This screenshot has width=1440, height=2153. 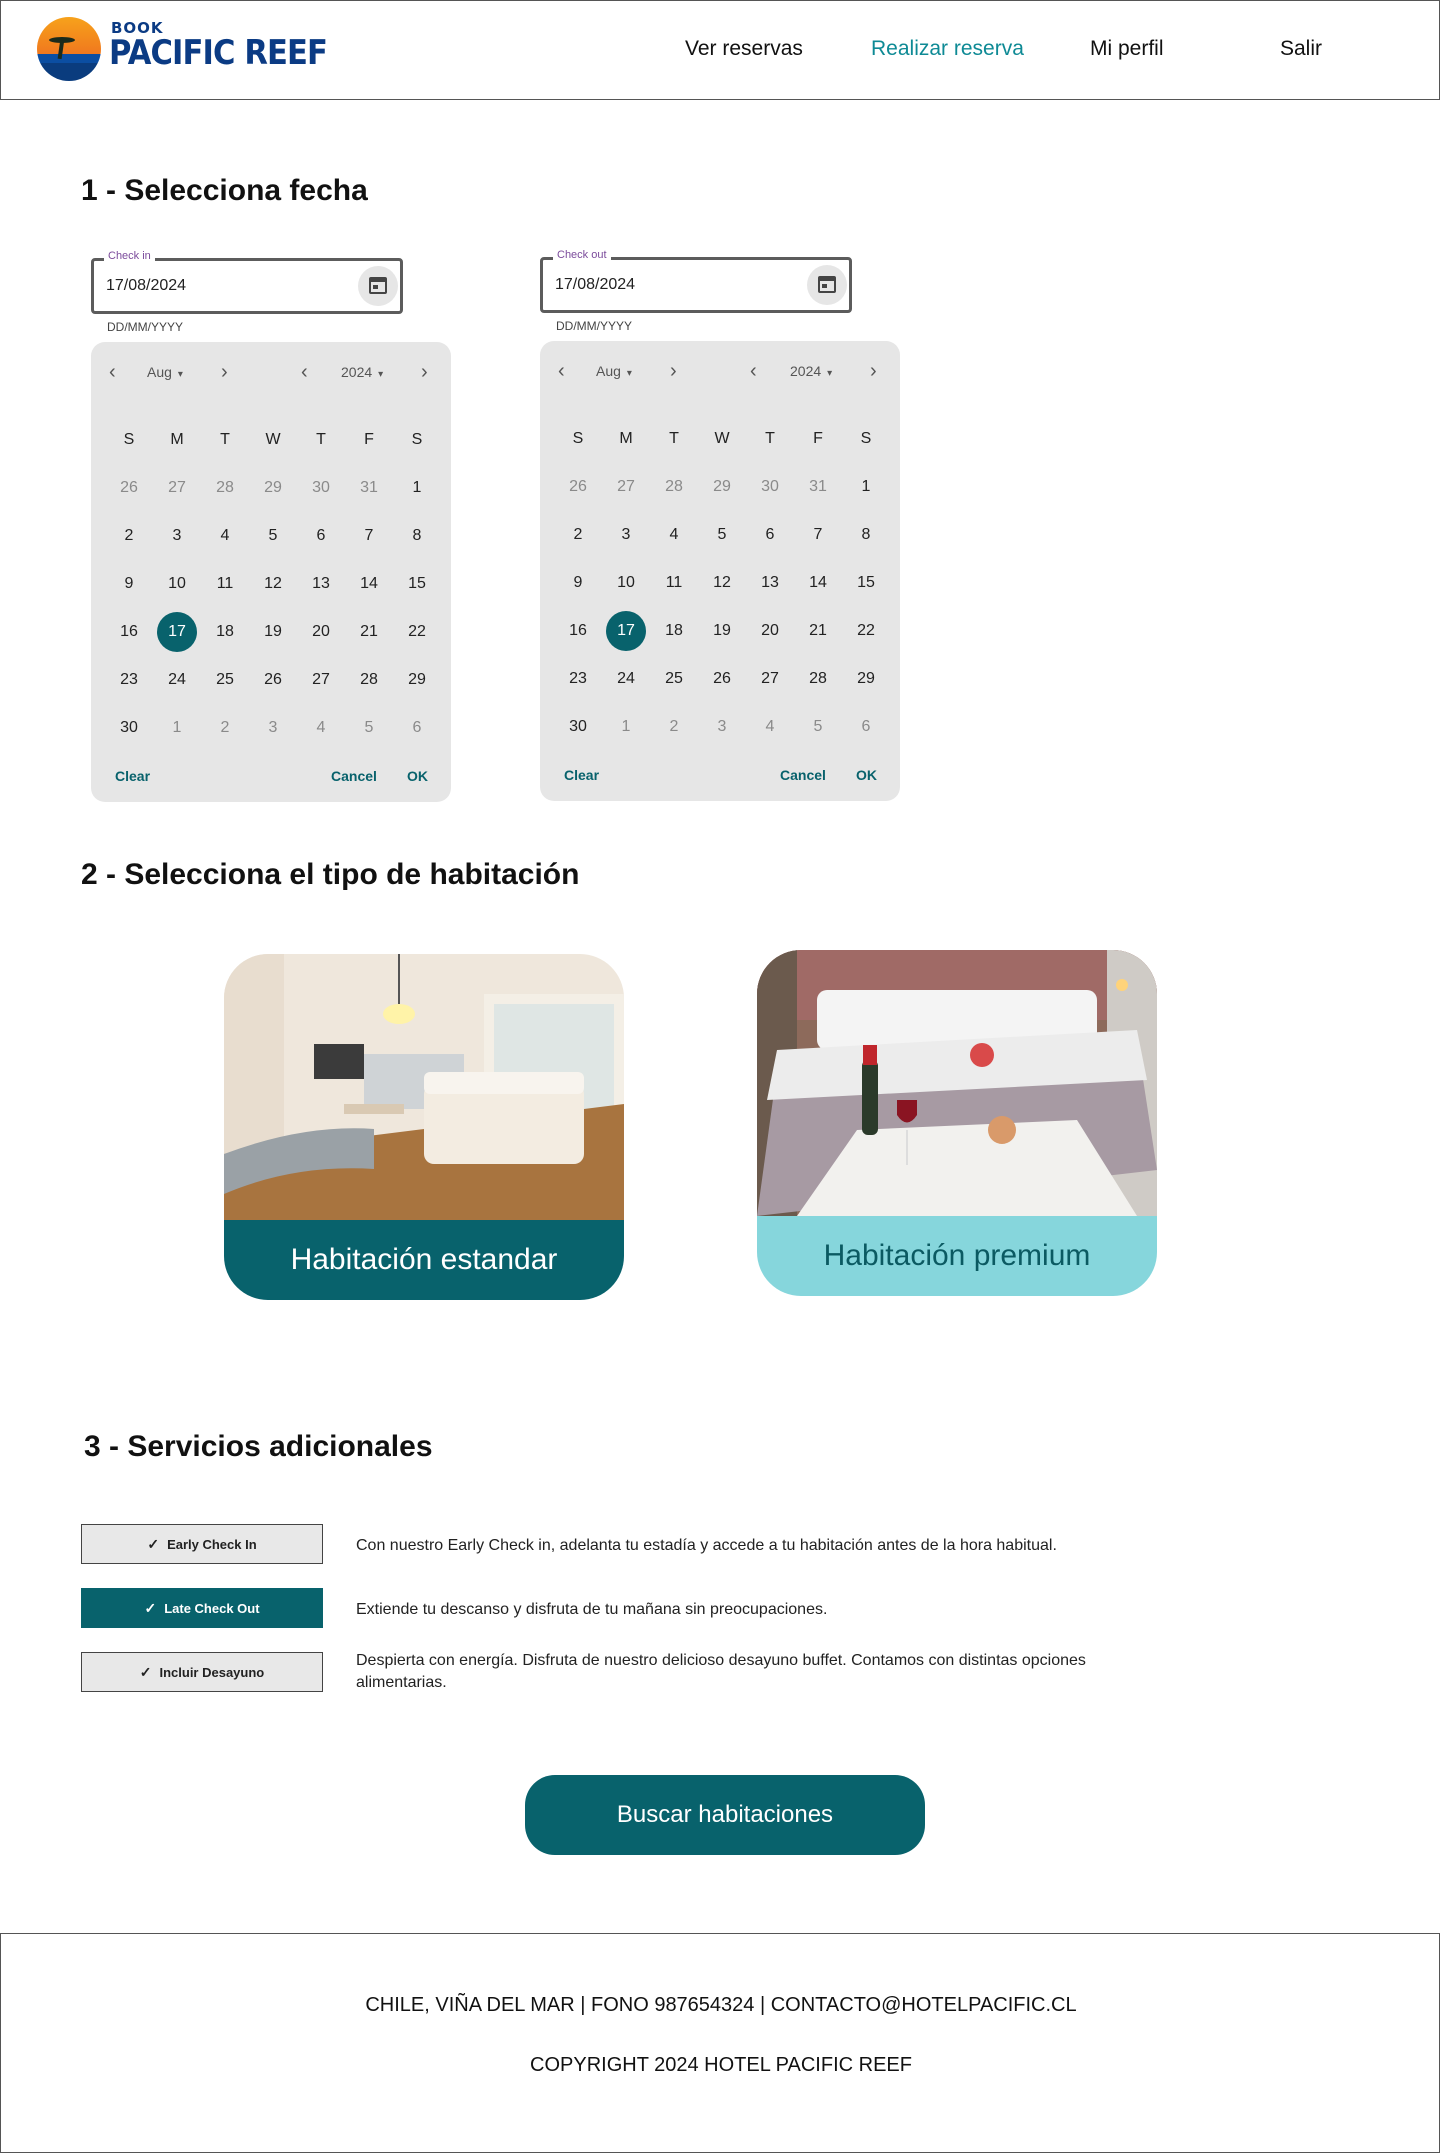 What do you see at coordinates (578, 631) in the screenshot?
I see `calendar-day: 16` at bounding box center [578, 631].